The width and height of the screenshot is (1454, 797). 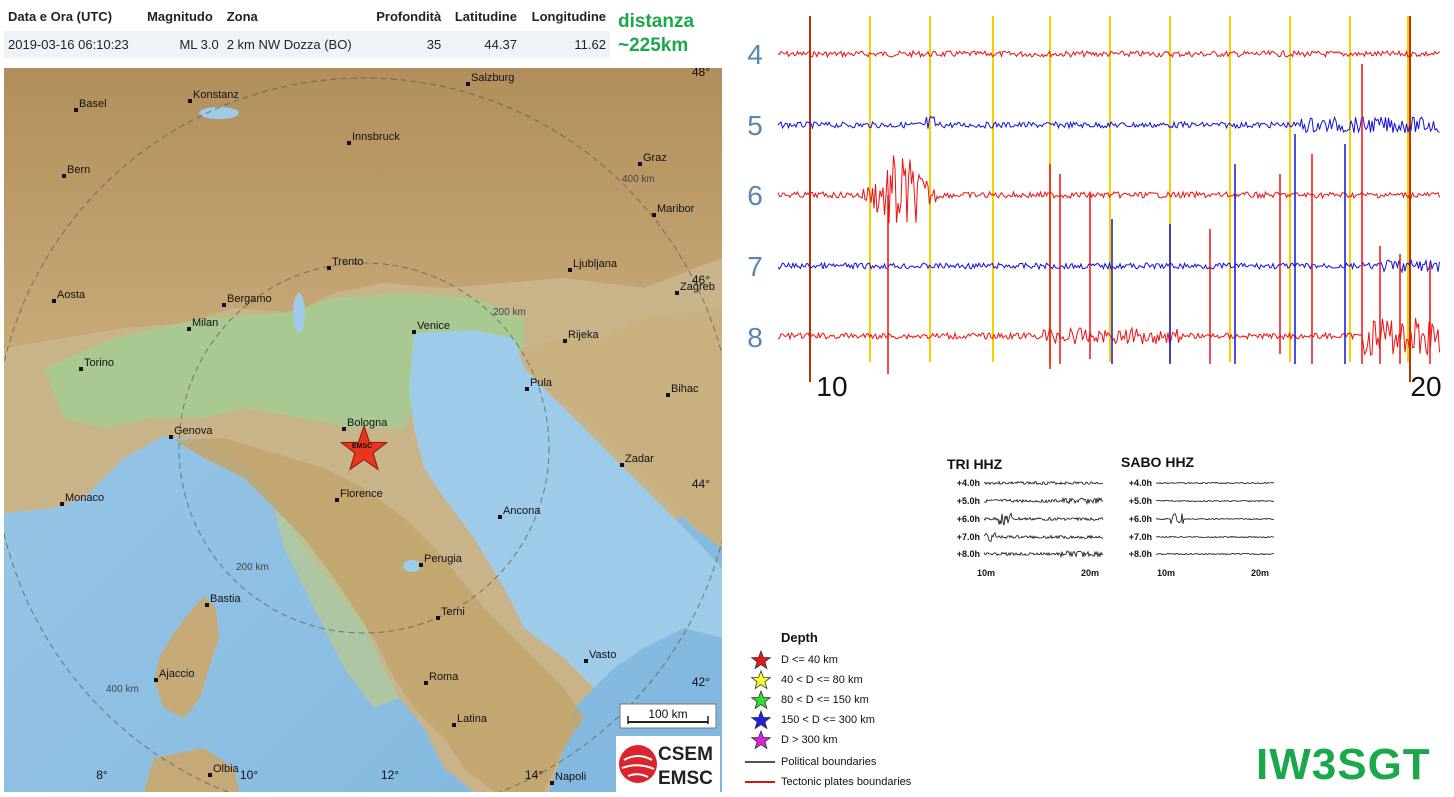 What do you see at coordinates (431, 327) in the screenshot?
I see `city-marker: Venice` at bounding box center [431, 327].